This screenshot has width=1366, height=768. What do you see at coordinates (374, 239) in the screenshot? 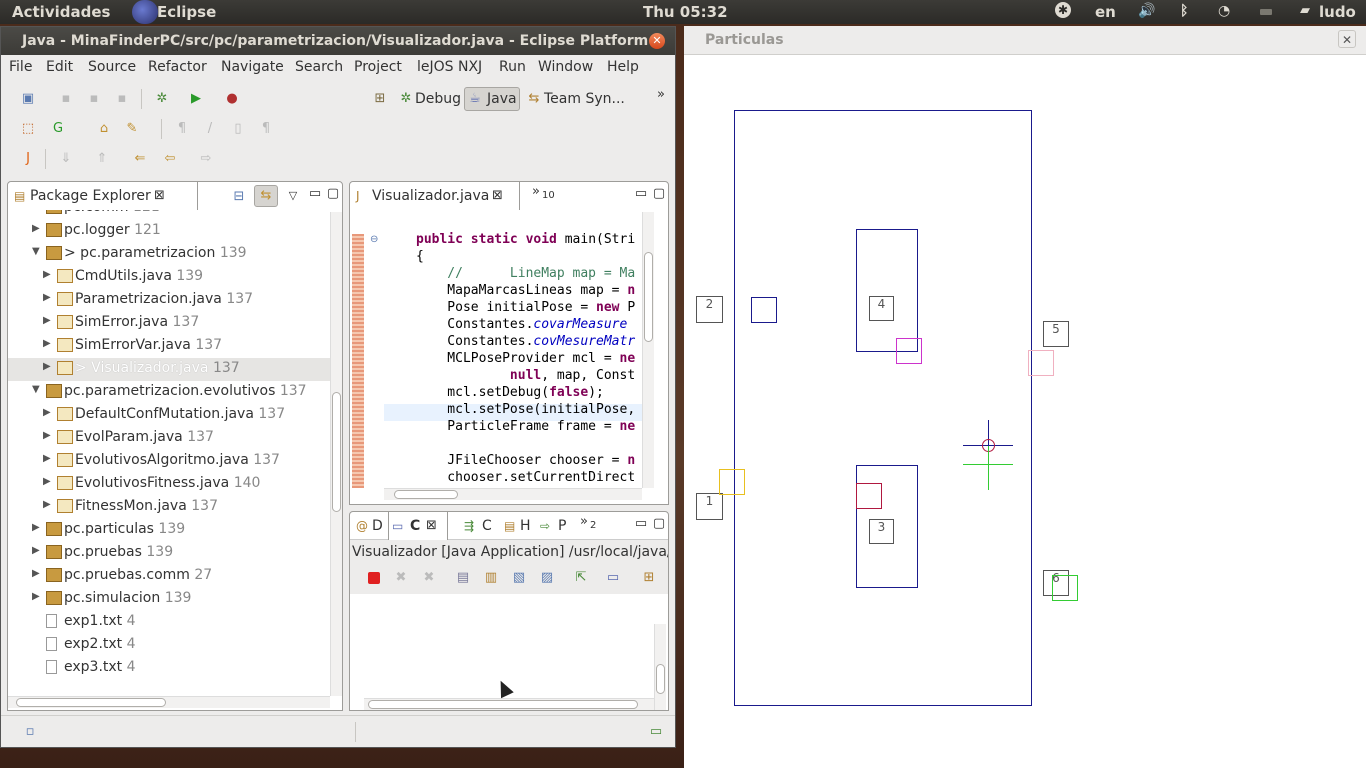
I see `fold-icon: ⊖` at bounding box center [374, 239].